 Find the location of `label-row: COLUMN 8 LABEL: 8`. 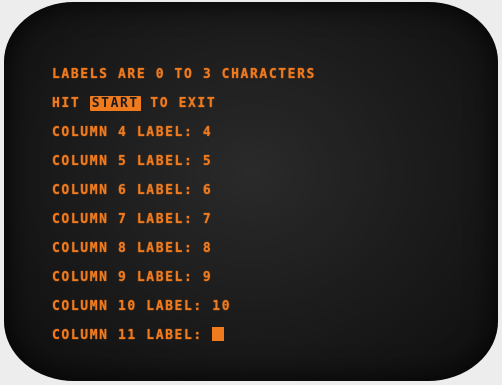

label-row: COLUMN 8 LABEL: 8 is located at coordinates (184, 248).